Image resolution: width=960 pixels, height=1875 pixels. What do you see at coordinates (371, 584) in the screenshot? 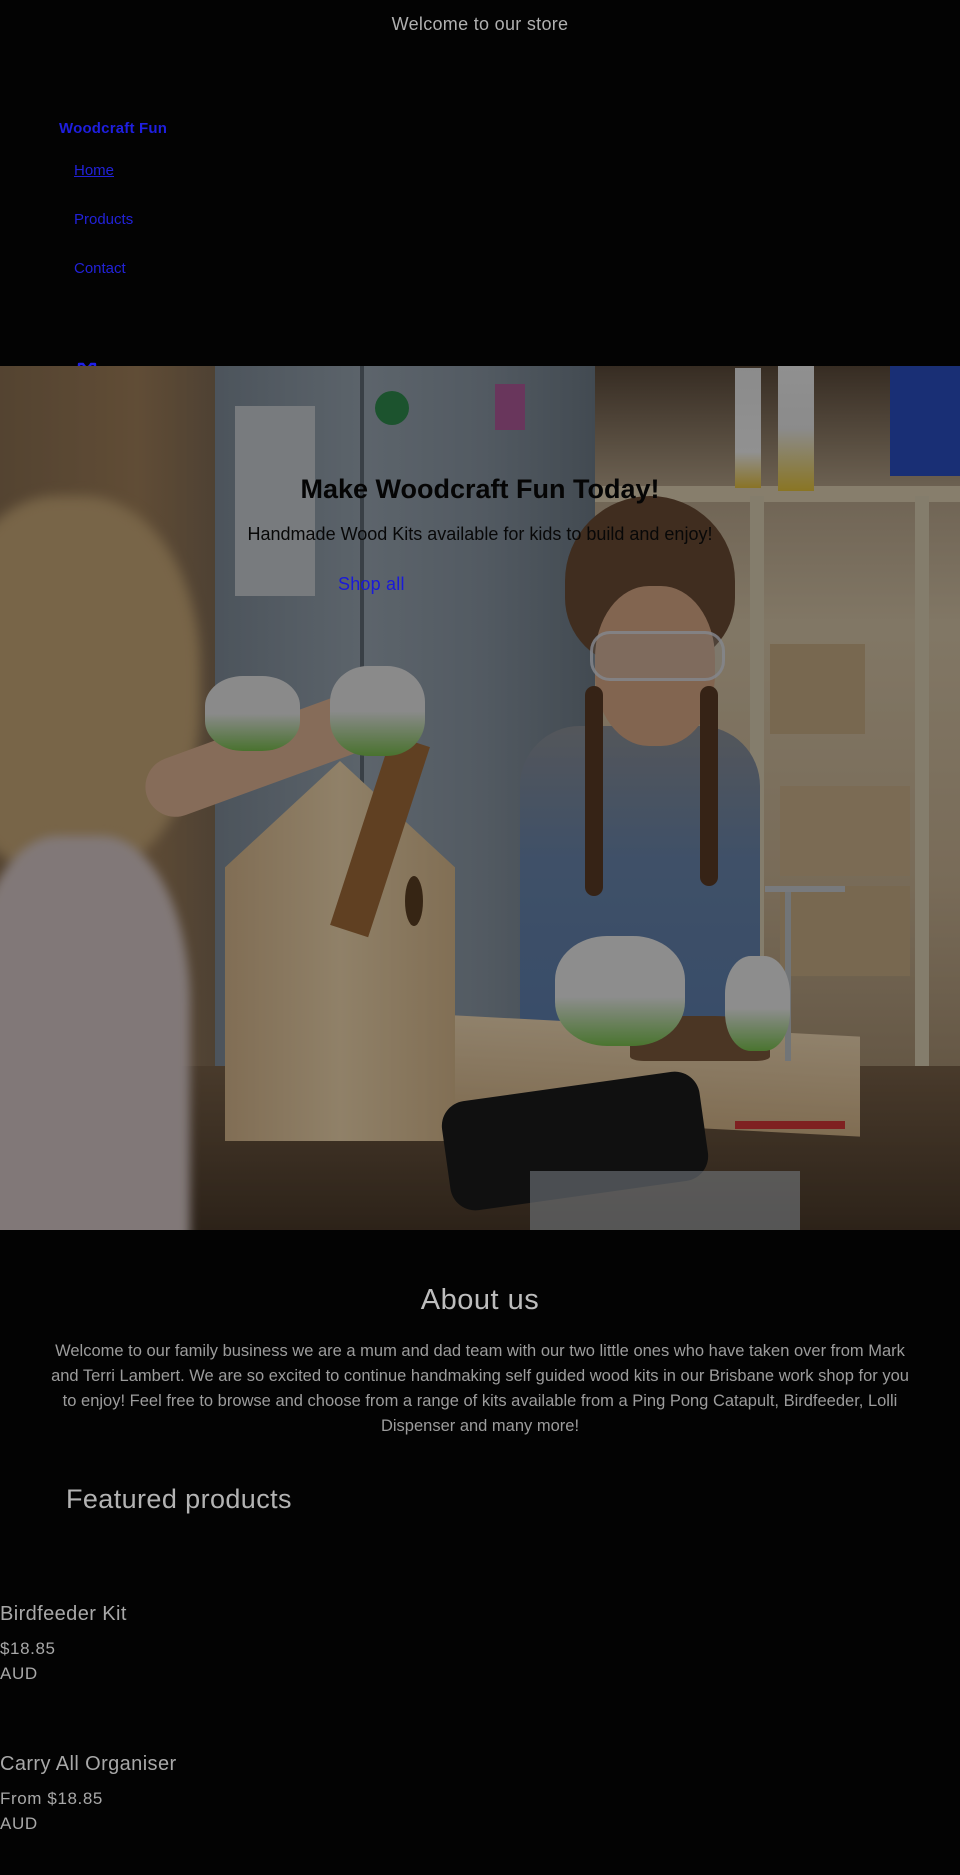
I see `shop-all-button: Shop all` at bounding box center [371, 584].